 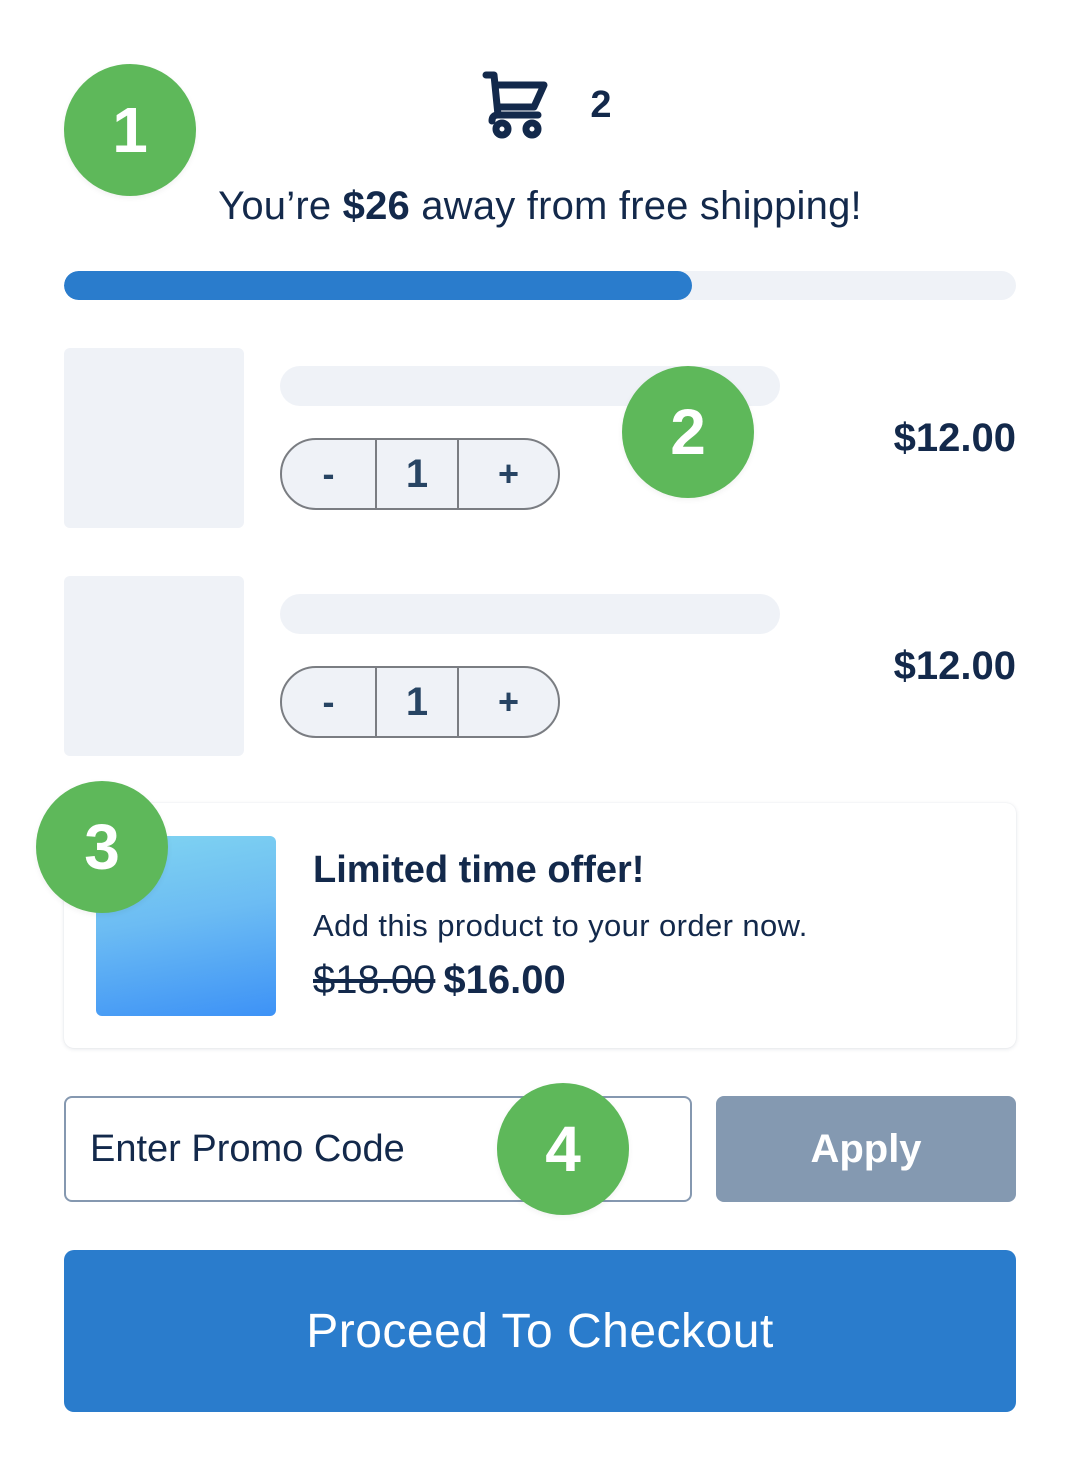 I want to click on shipping-remaining-amount: $26, so click(x=376, y=206).